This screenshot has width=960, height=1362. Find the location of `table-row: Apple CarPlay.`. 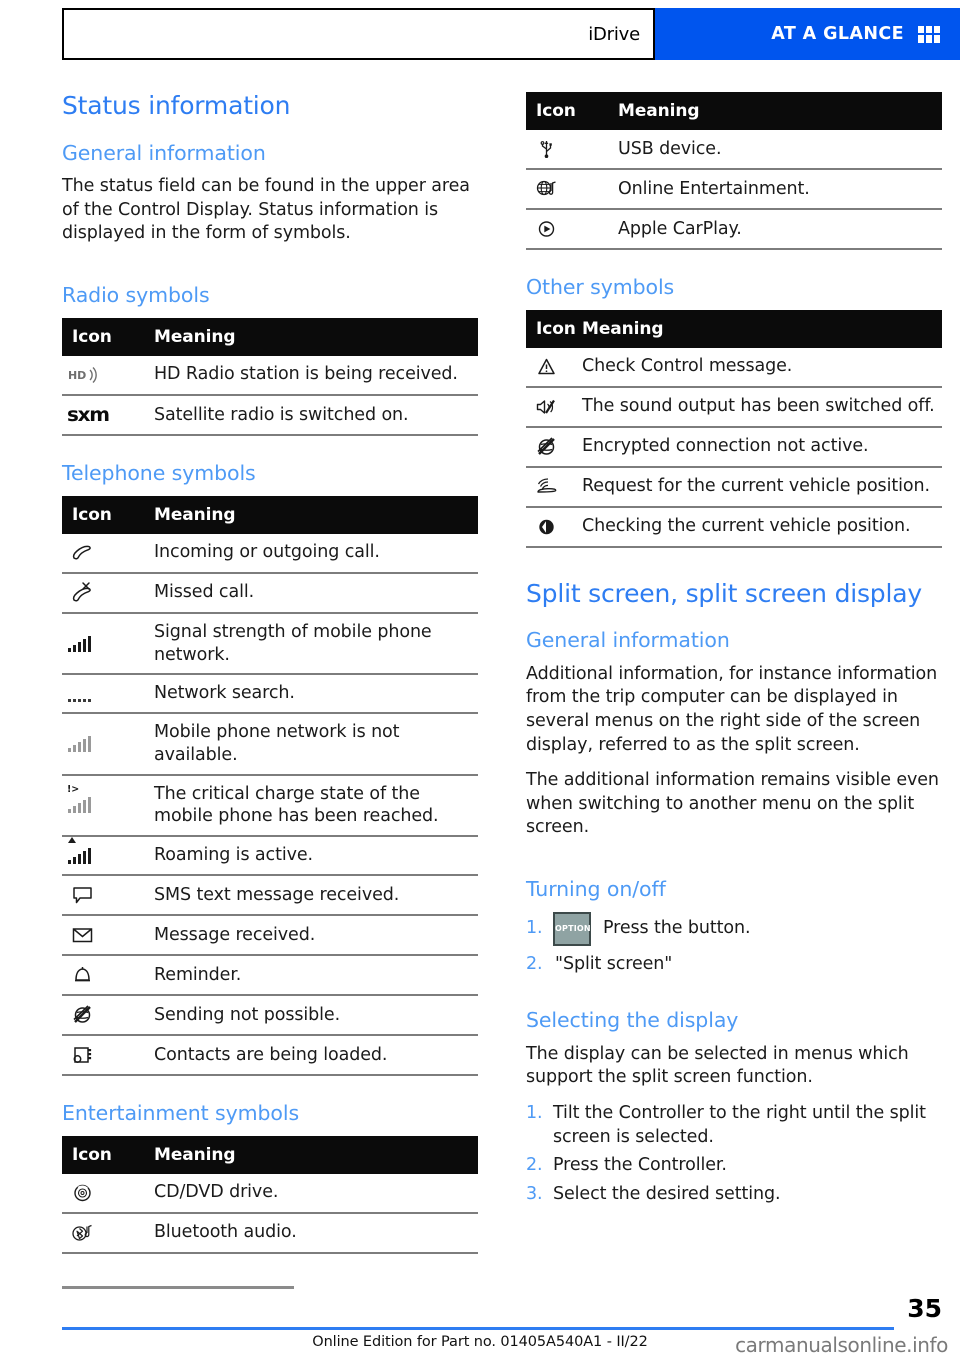

table-row: Apple CarPlay. is located at coordinates (734, 229).